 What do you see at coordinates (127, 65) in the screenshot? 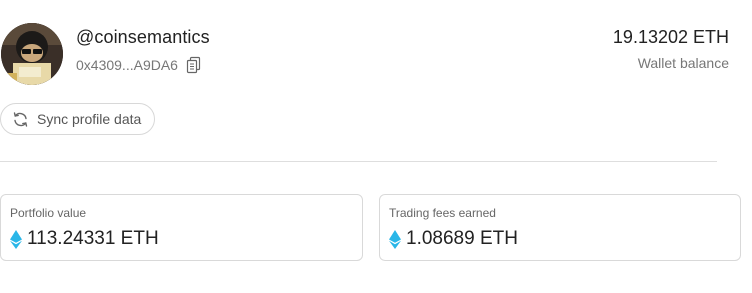
I see `wallet-address: 0x4309...A9DA6` at bounding box center [127, 65].